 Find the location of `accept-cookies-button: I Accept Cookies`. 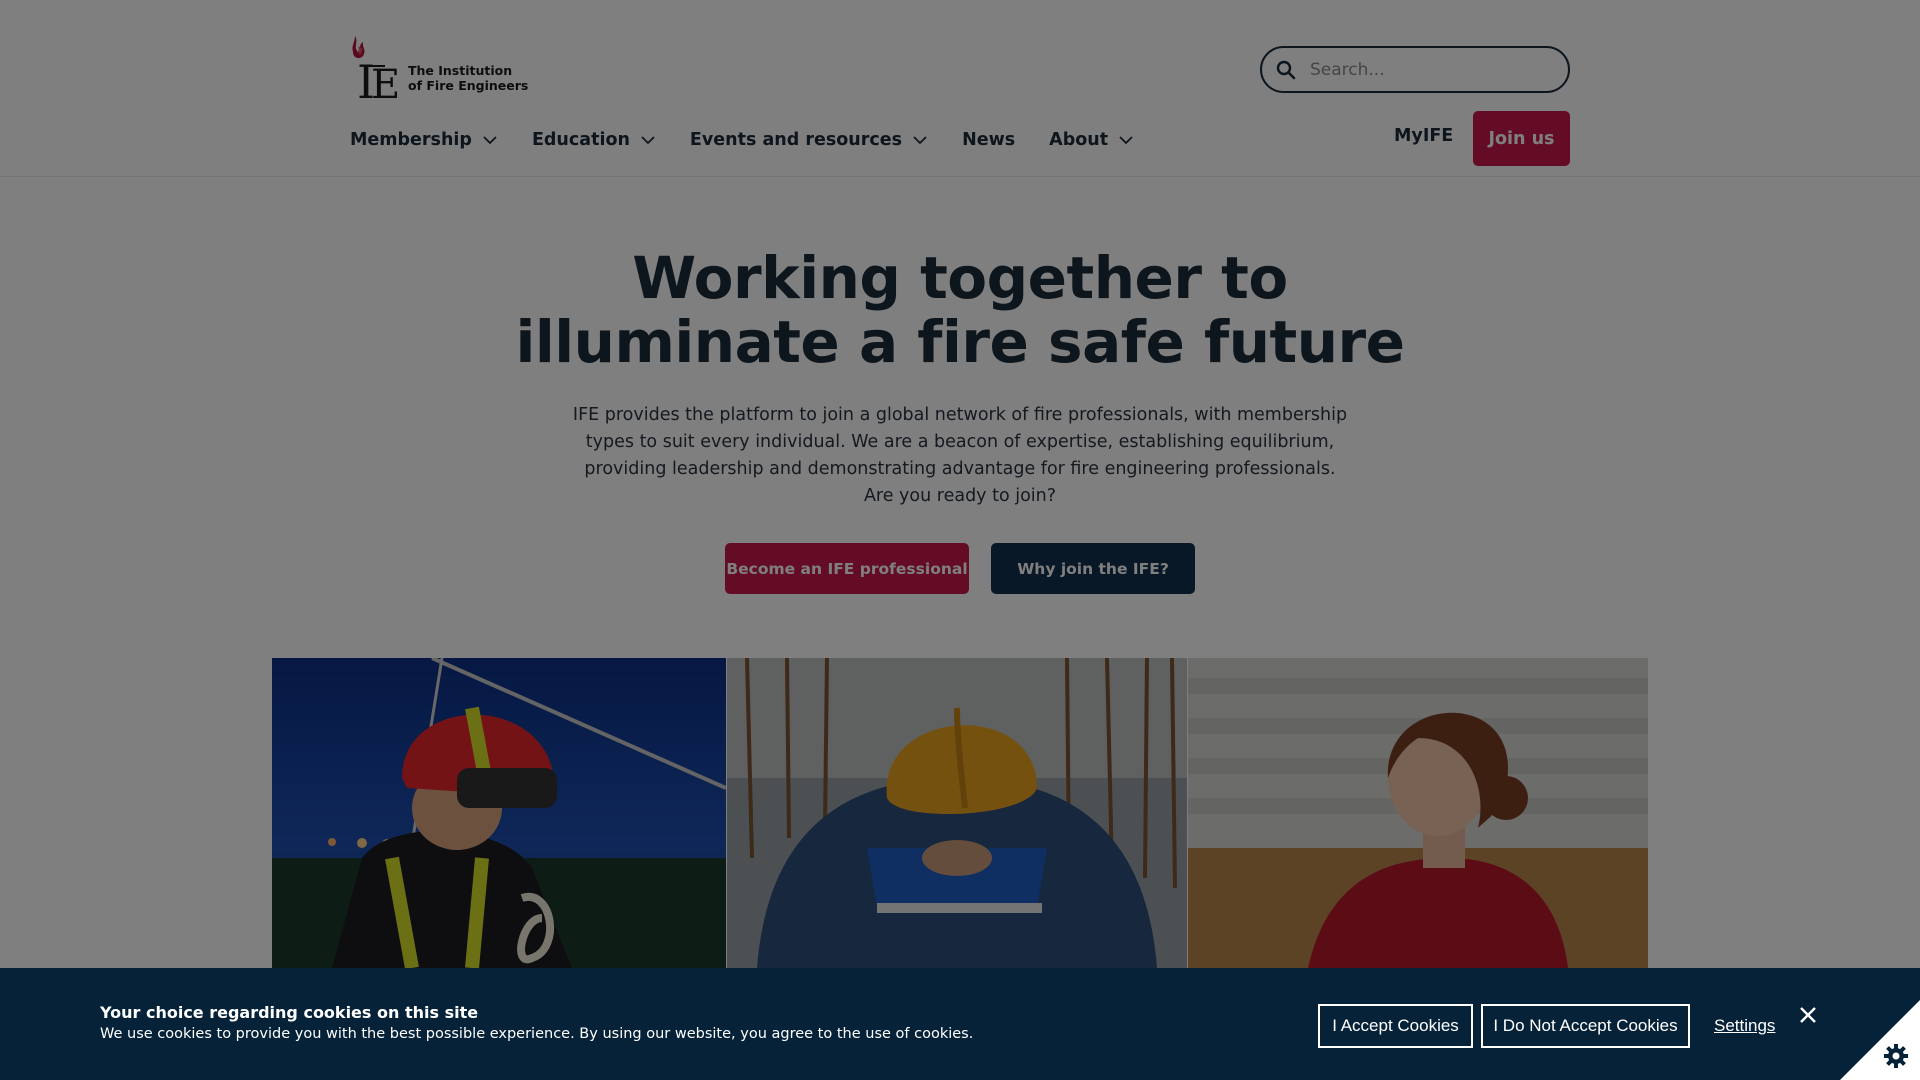

accept-cookies-button: I Accept Cookies is located at coordinates (1395, 1026).